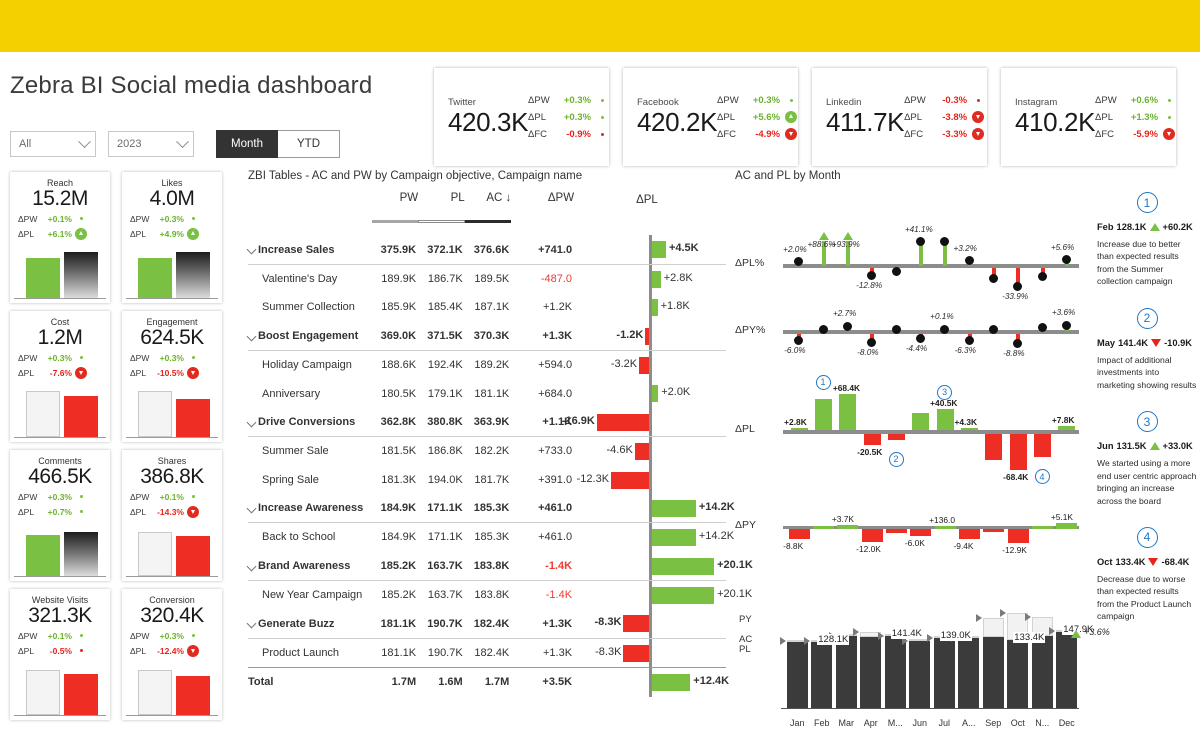  What do you see at coordinates (310, 508) in the screenshot?
I see `row-label: Increase Awareness` at bounding box center [310, 508].